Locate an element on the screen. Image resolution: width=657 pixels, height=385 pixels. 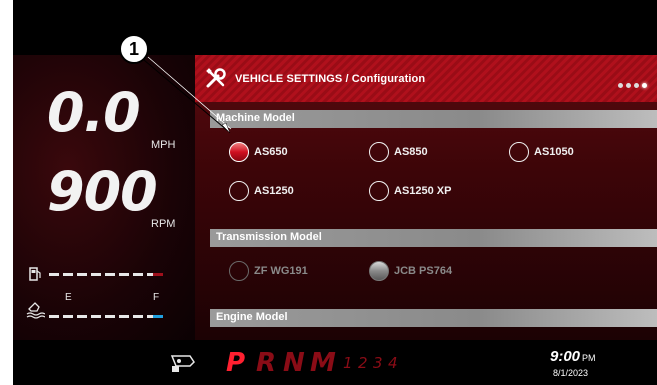
gear-p: P is located at coordinates (236, 363).